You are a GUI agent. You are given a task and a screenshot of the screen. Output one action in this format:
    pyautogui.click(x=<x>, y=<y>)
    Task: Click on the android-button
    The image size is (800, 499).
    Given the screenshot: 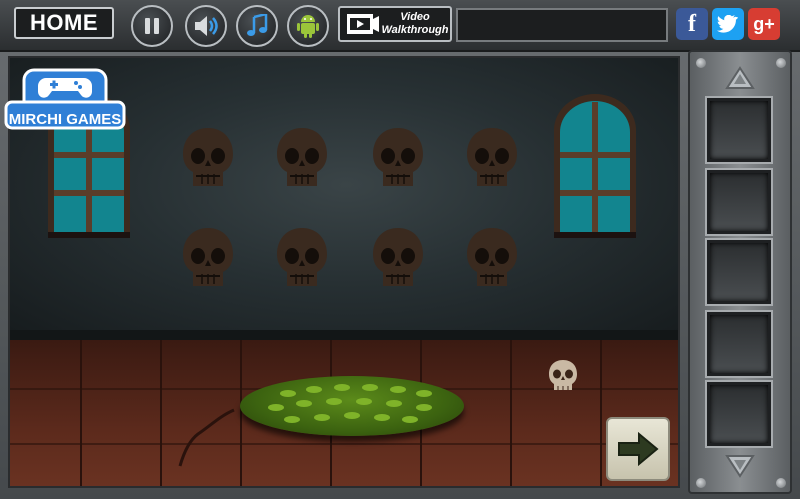 What is the action you would take?
    pyautogui.click(x=308, y=26)
    